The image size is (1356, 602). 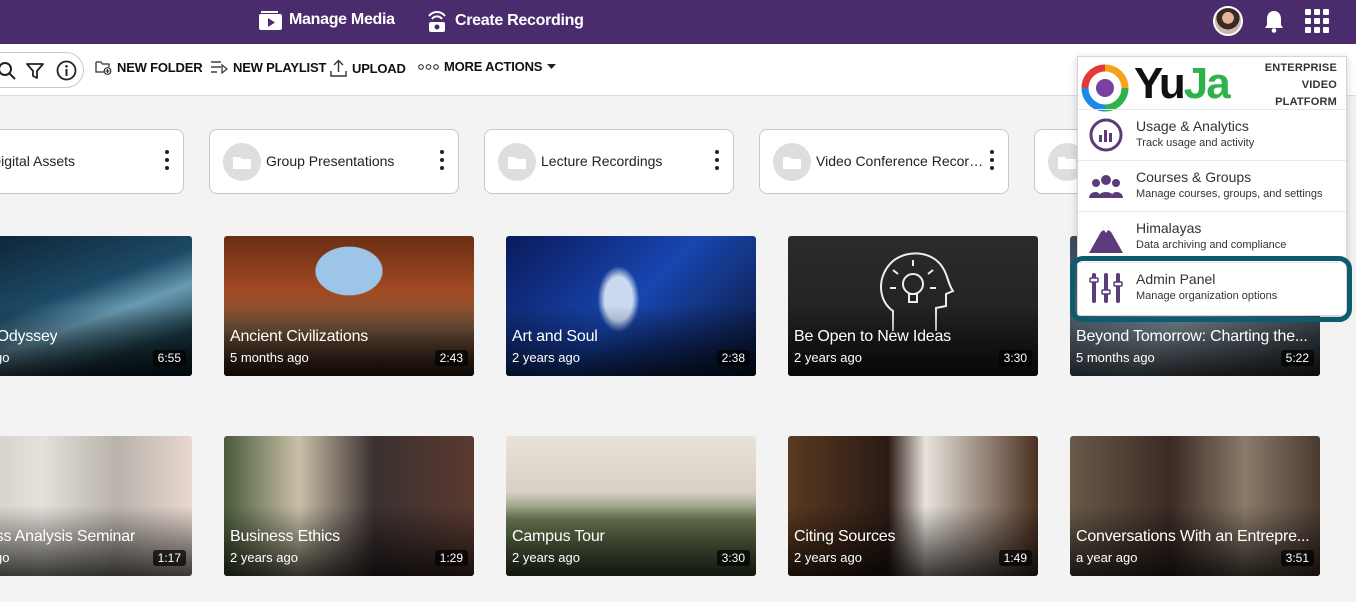 What do you see at coordinates (349, 306) in the screenshot?
I see `video-card: Ancient Civilizations 5 months ago 2:43` at bounding box center [349, 306].